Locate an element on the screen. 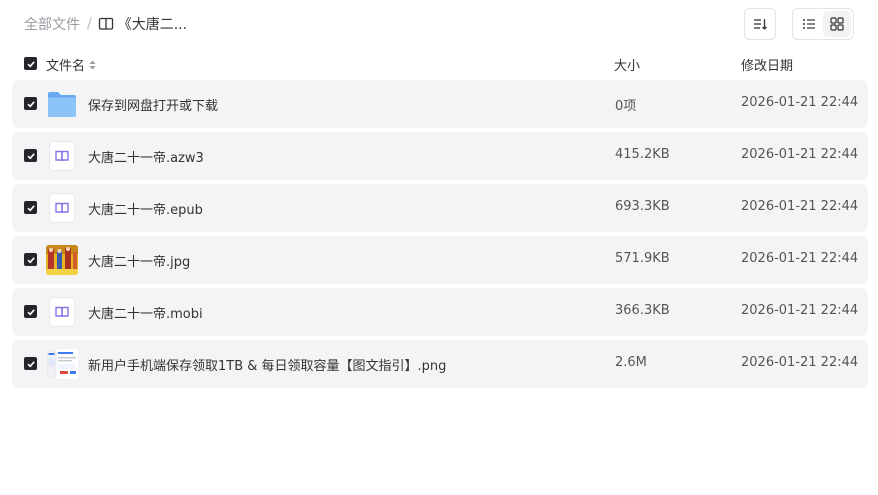 This screenshot has height=495, width=878. file-size: 415.2KB is located at coordinates (642, 154).